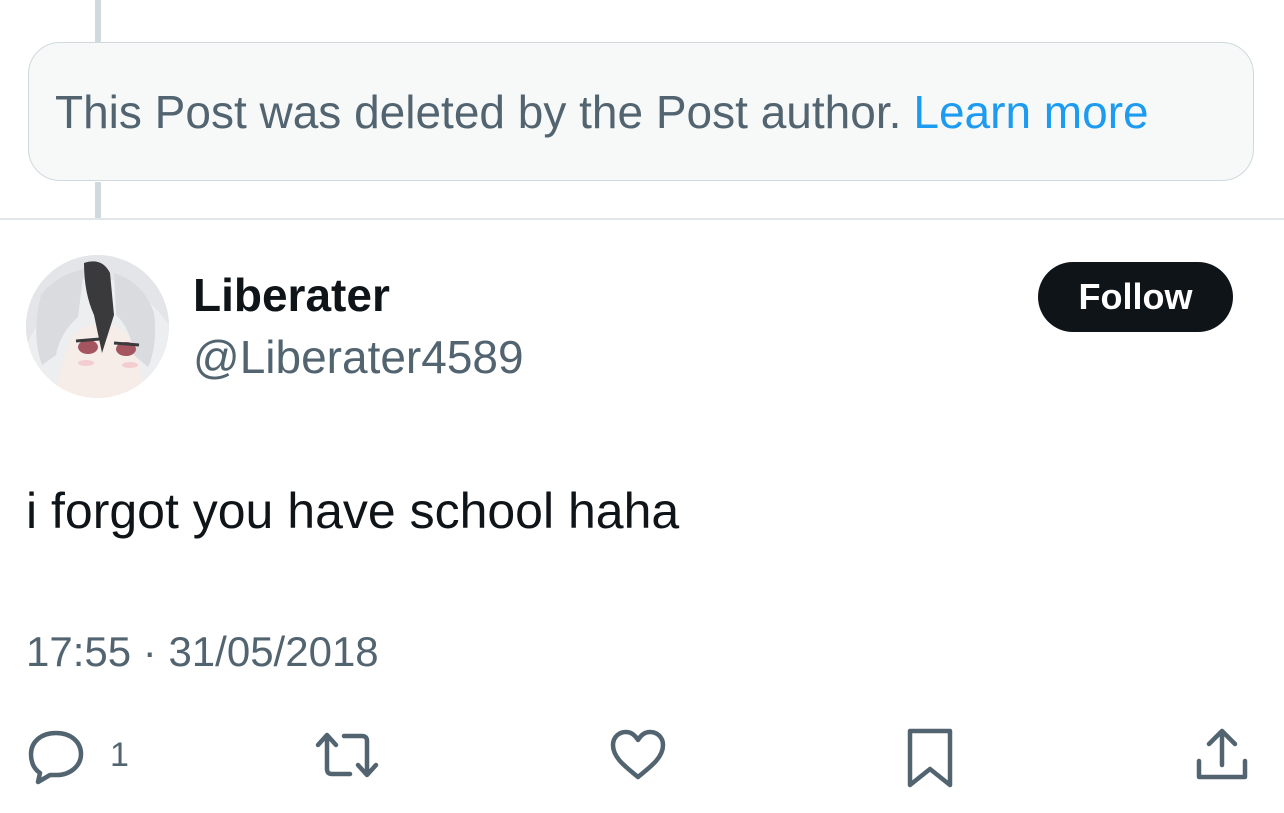 This screenshot has width=1284, height=813. I want to click on post-timestamp: 17:55 · 31/05/2018, so click(202, 652).